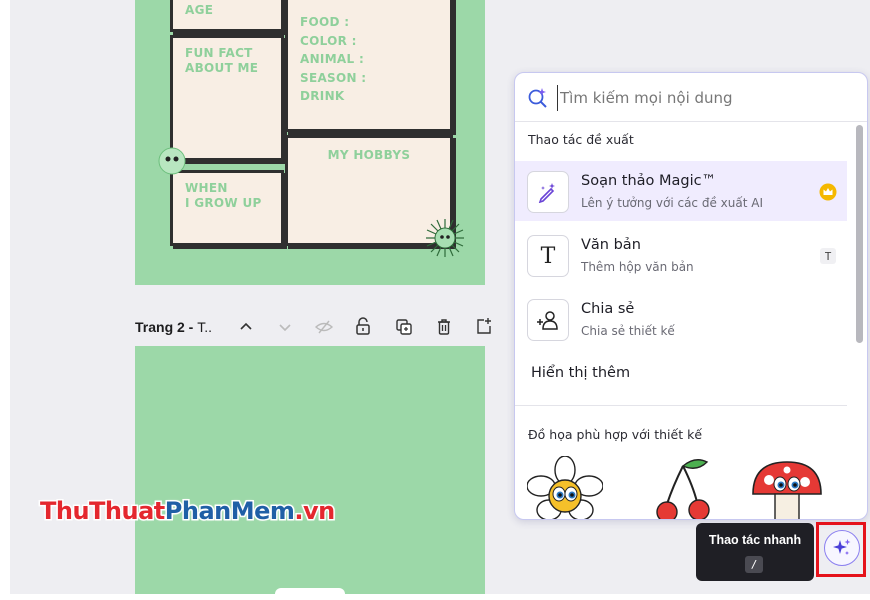  Describe the element at coordinates (681, 319) in the screenshot. I see `action-item-share: Chia sẻ Chia sẻ thiết kế` at that location.